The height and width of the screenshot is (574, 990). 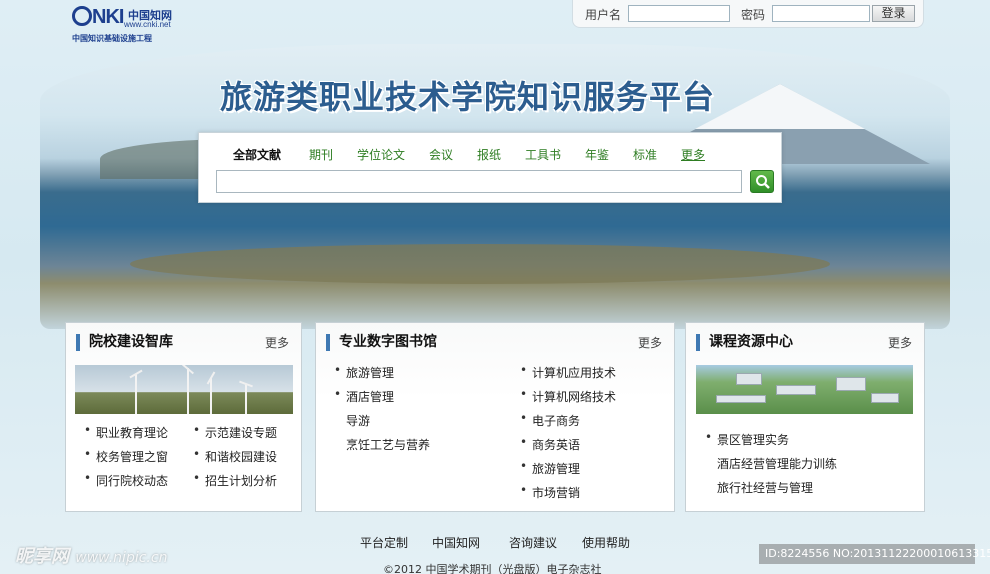 What do you see at coordinates (456, 542) in the screenshot?
I see `footer-link-cnki: 中国知网` at bounding box center [456, 542].